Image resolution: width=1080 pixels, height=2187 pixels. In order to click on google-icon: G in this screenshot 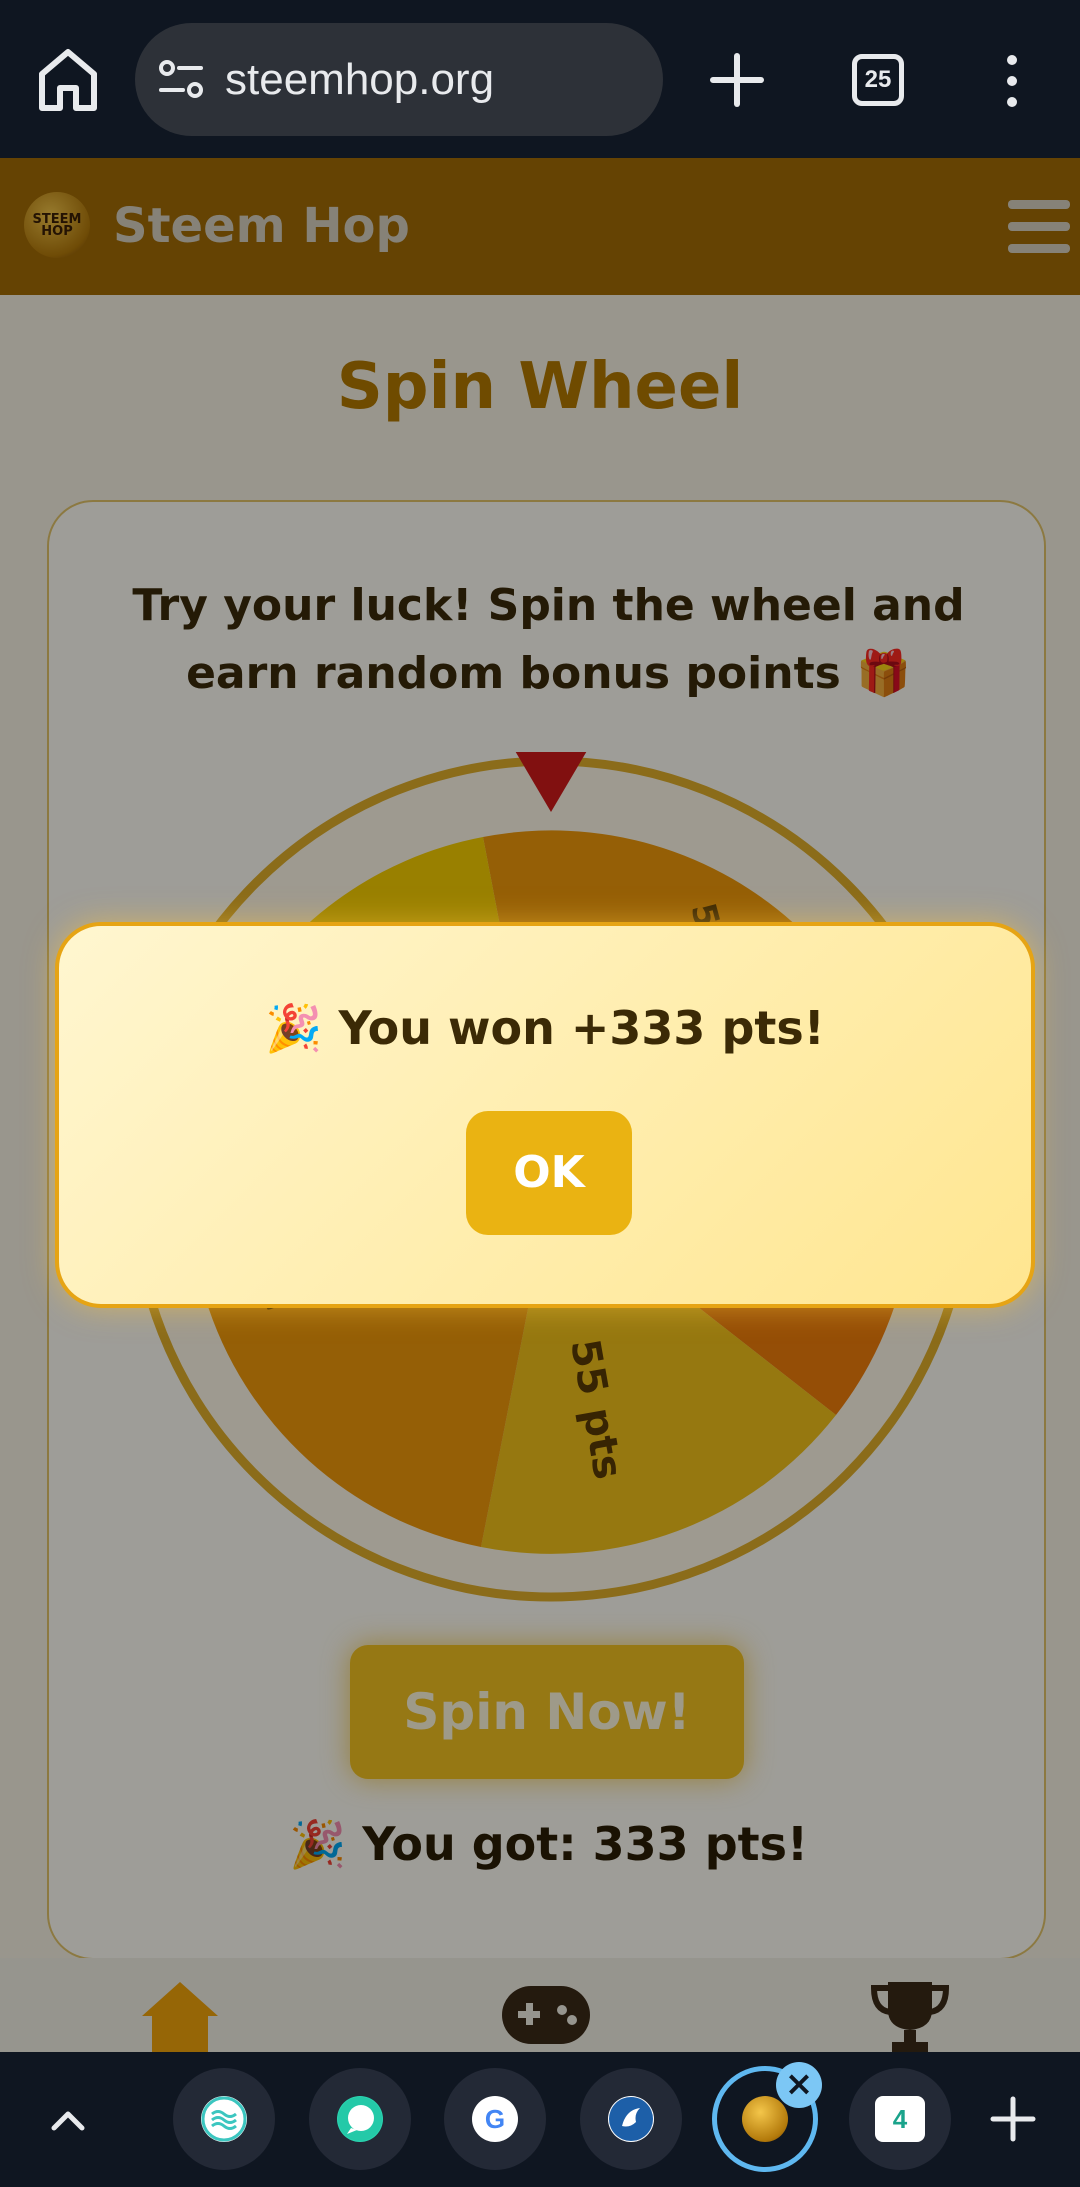, I will do `click(495, 2119)`.